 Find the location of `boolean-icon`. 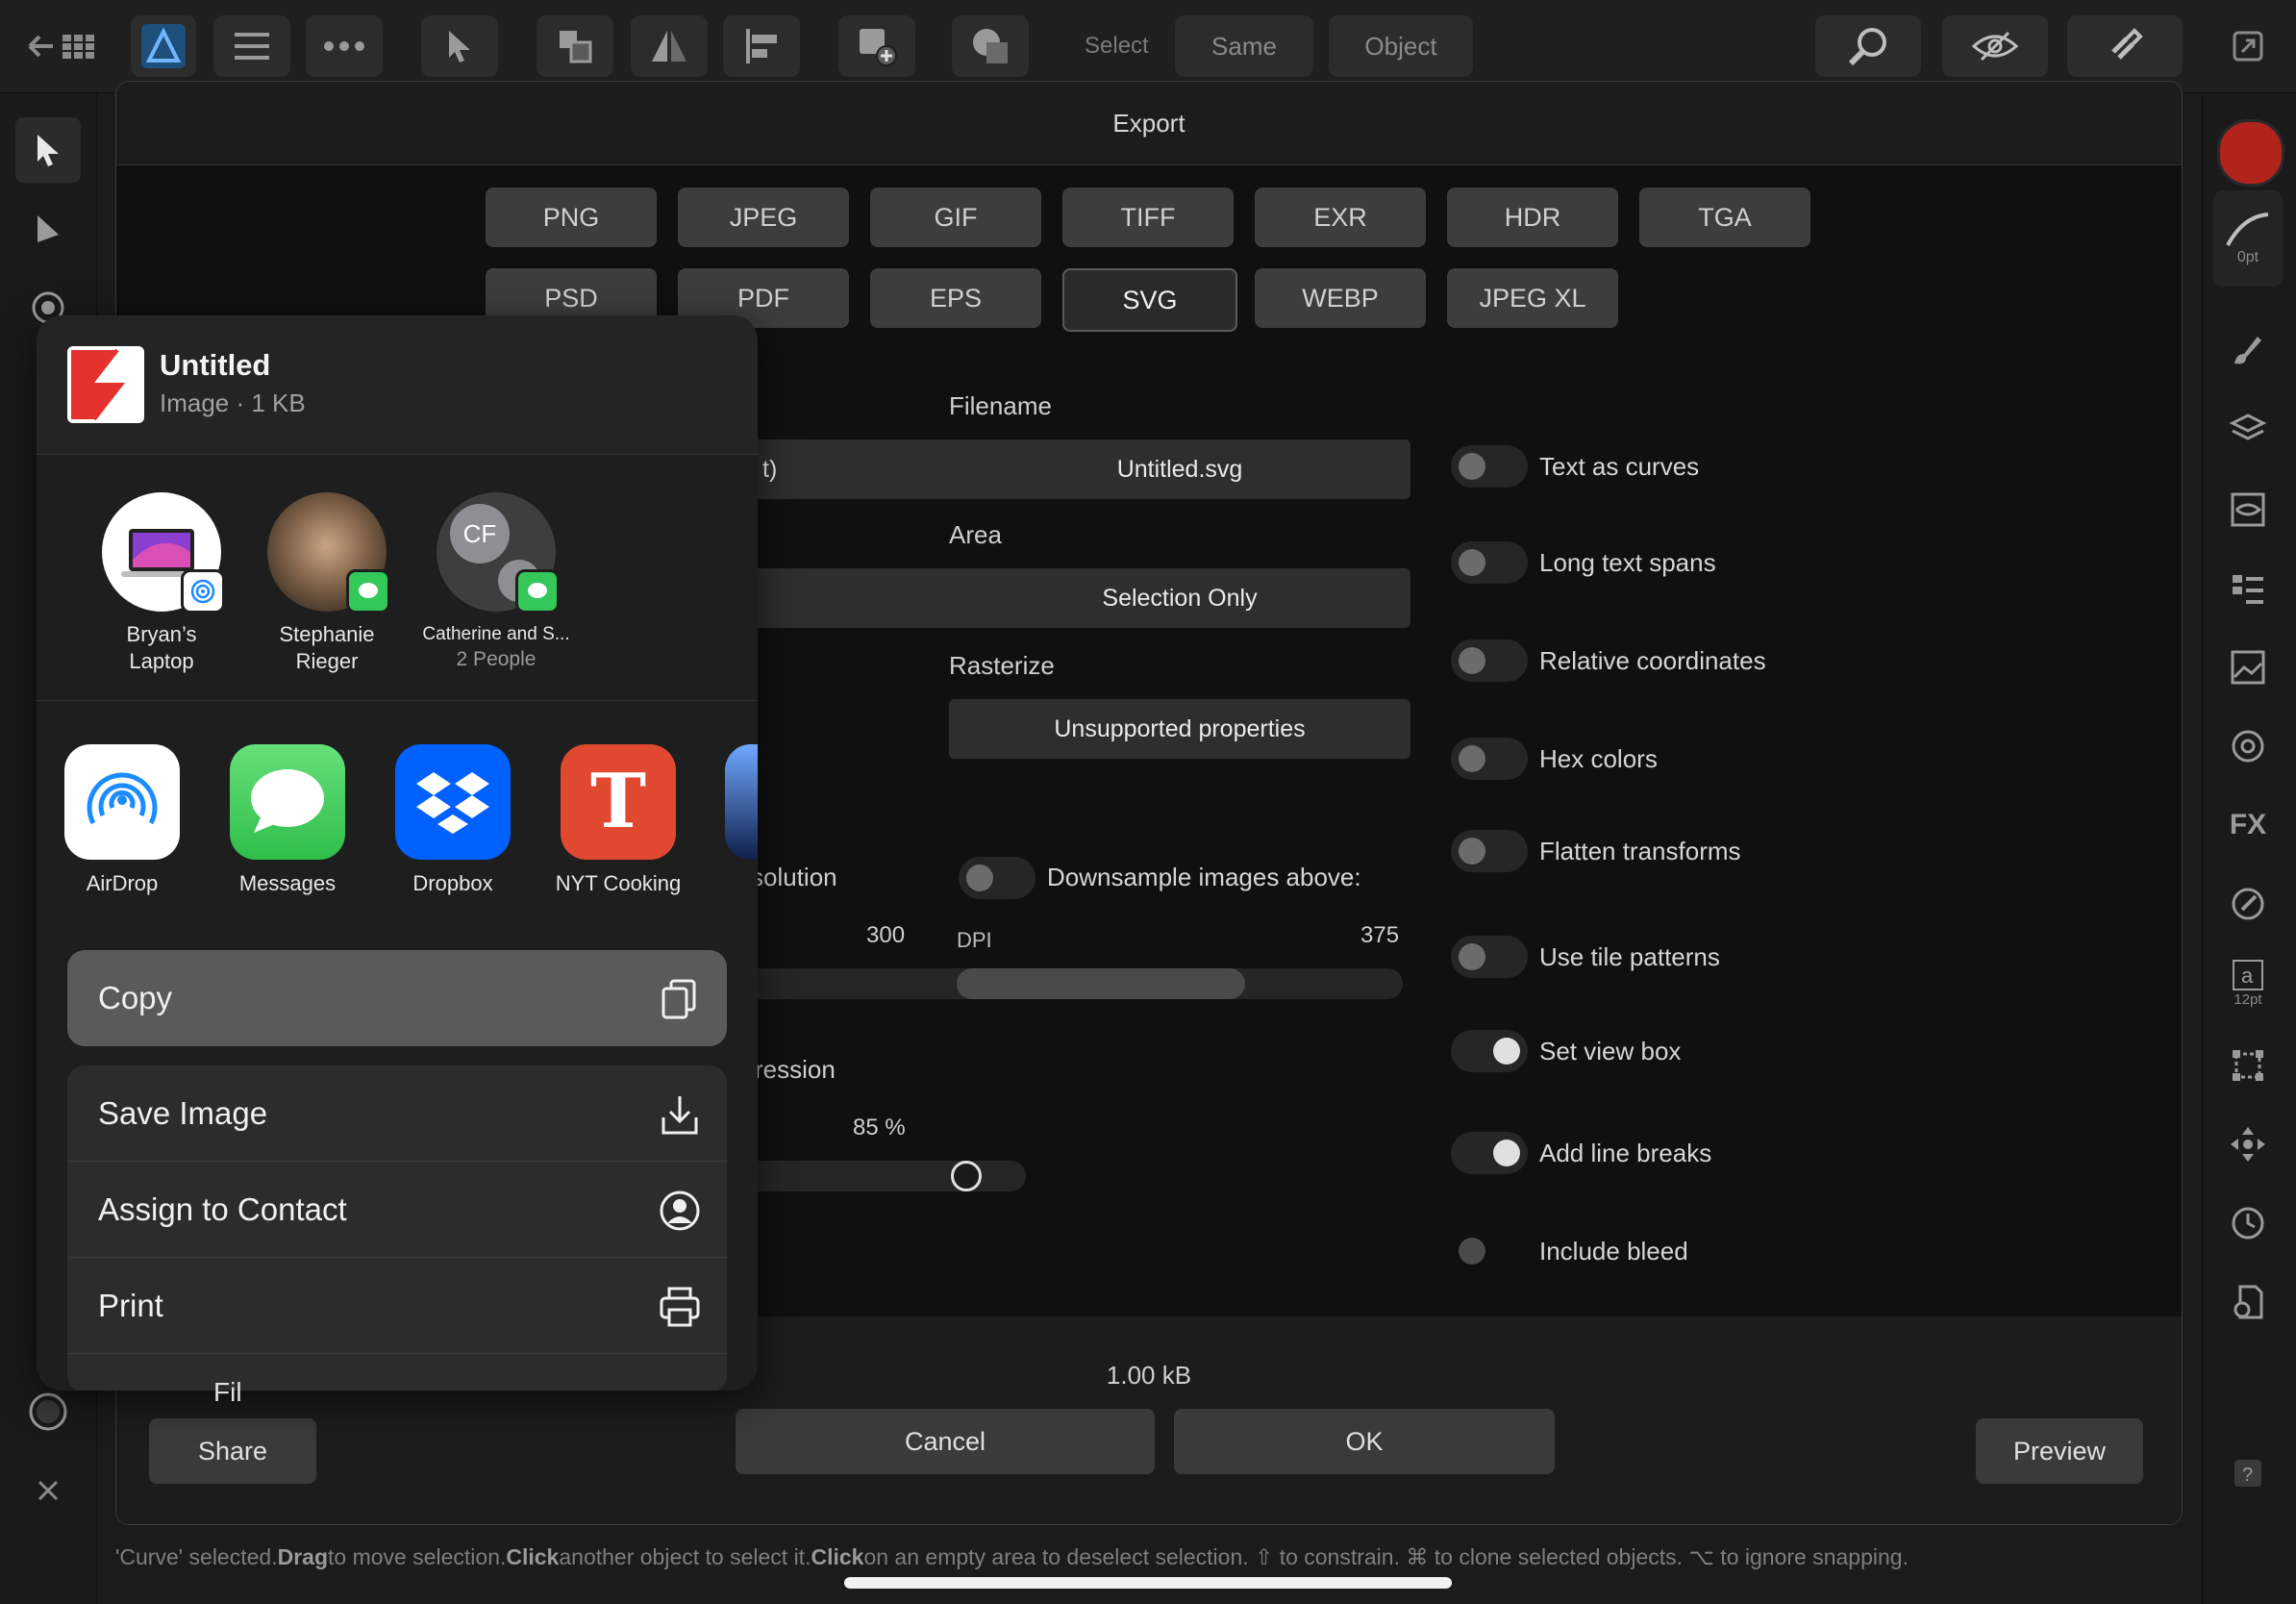

boolean-icon is located at coordinates (990, 46).